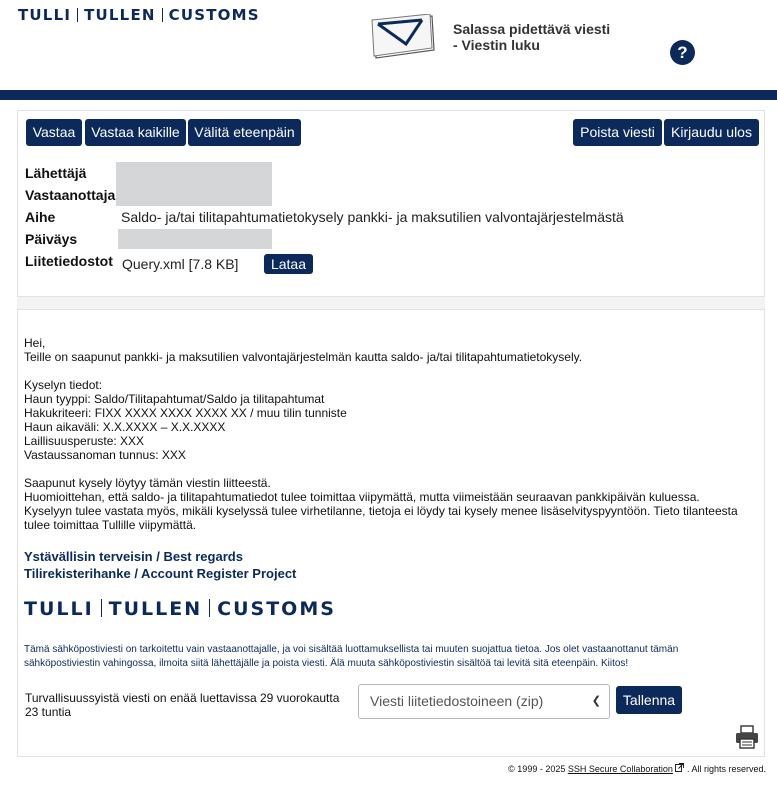 Image resolution: width=777 pixels, height=785 pixels. Describe the element at coordinates (711, 132) in the screenshot. I see `logout-button: Kirjaudu ulos` at that location.